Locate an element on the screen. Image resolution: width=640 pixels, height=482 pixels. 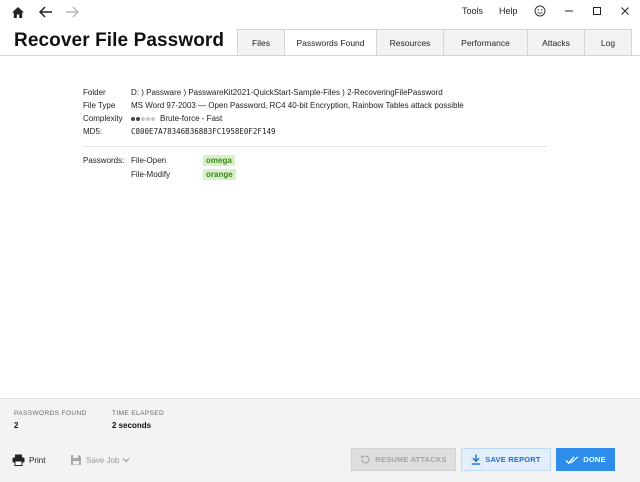
complexity-rating-dots is located at coordinates (143, 118).